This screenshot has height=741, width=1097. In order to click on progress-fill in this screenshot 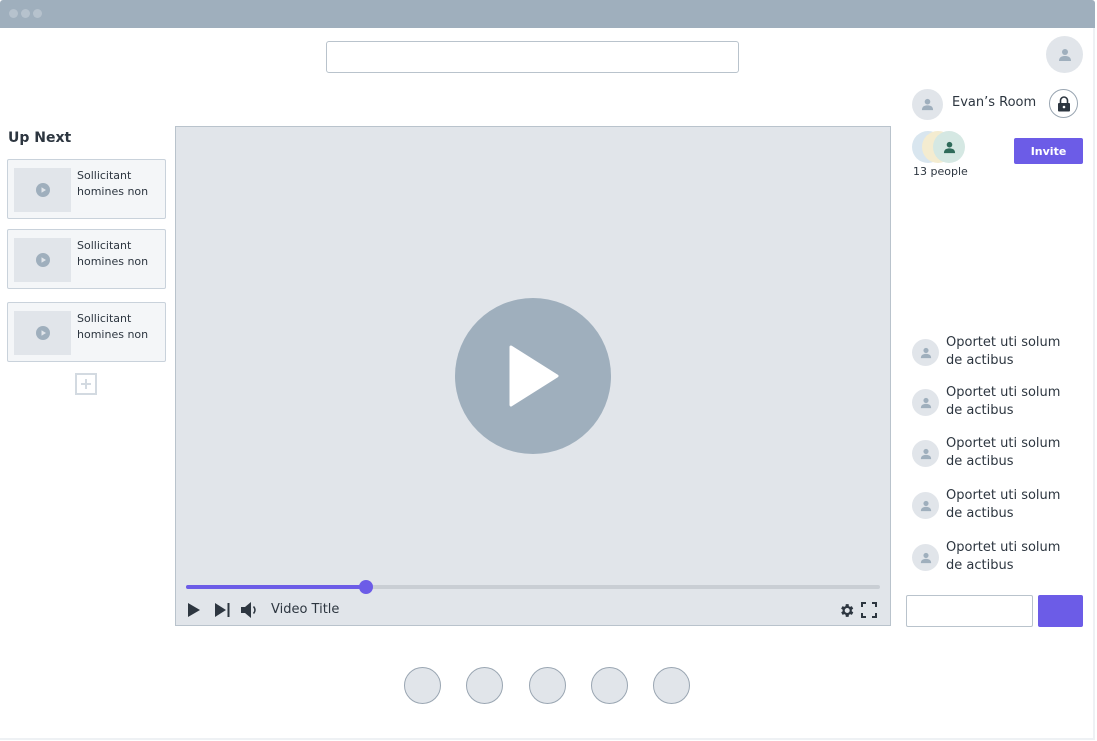, I will do `click(276, 587)`.